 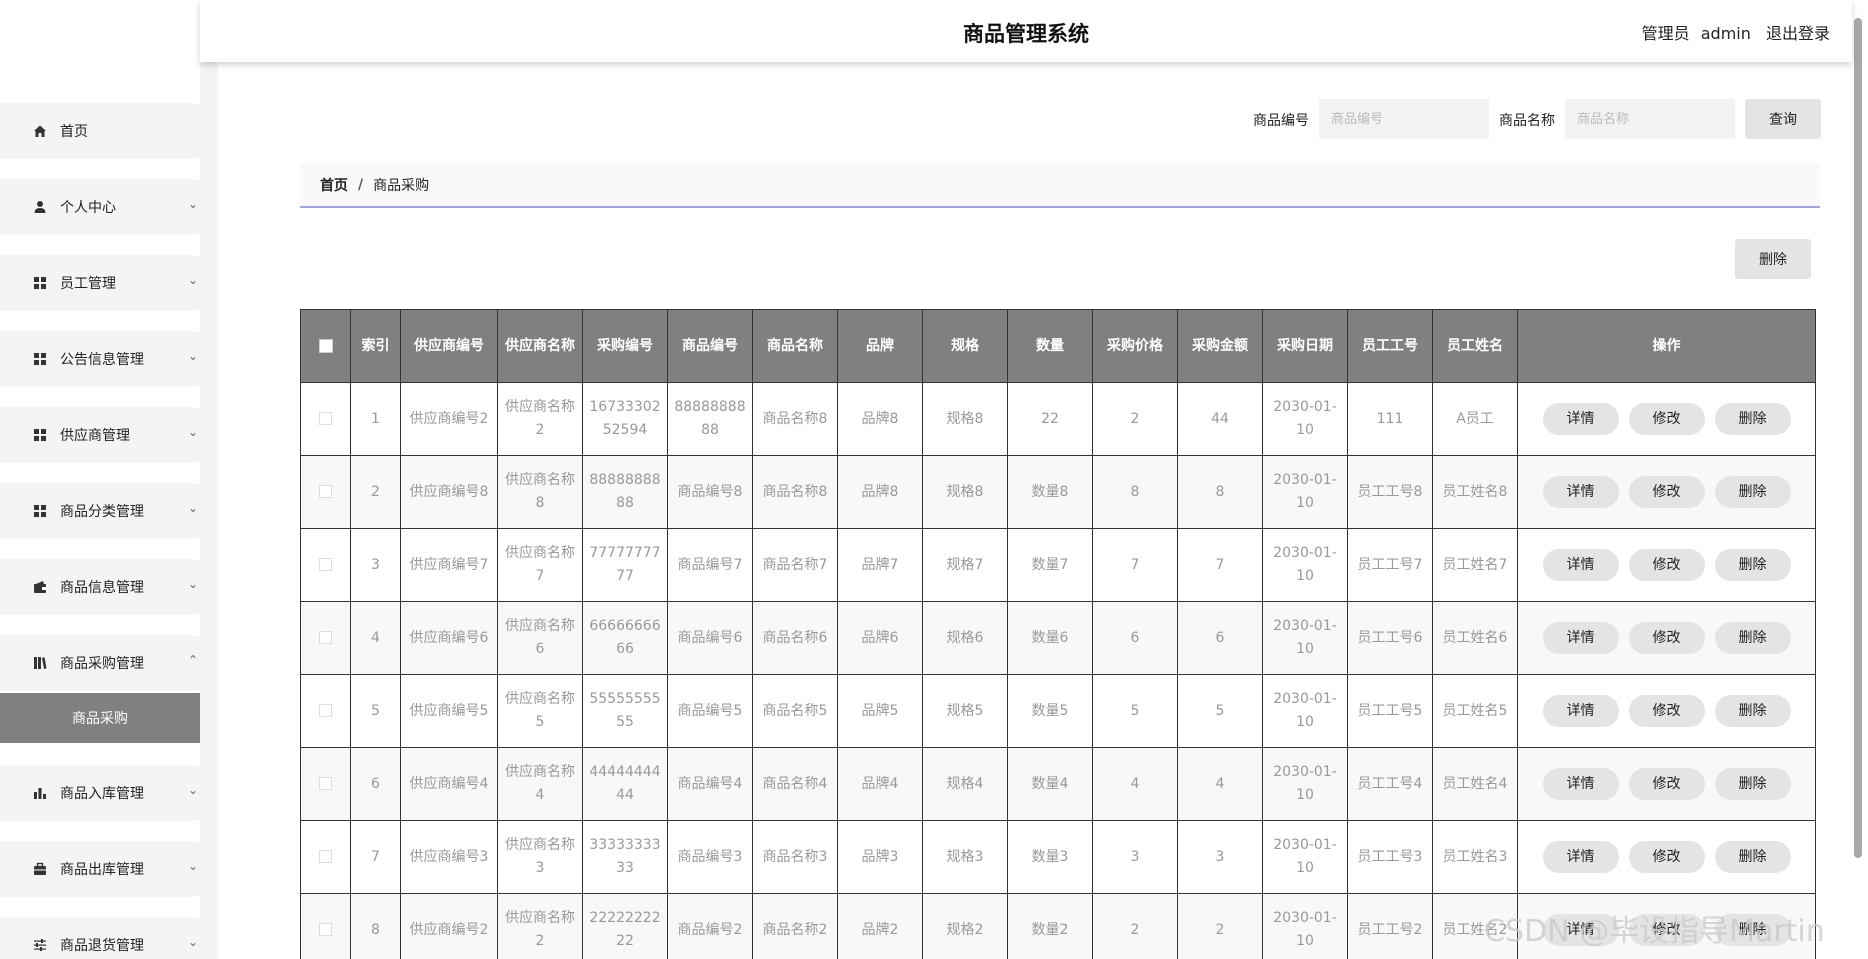 What do you see at coordinates (1050, 492) in the screenshot?
I see `table-cell: 数量8` at bounding box center [1050, 492].